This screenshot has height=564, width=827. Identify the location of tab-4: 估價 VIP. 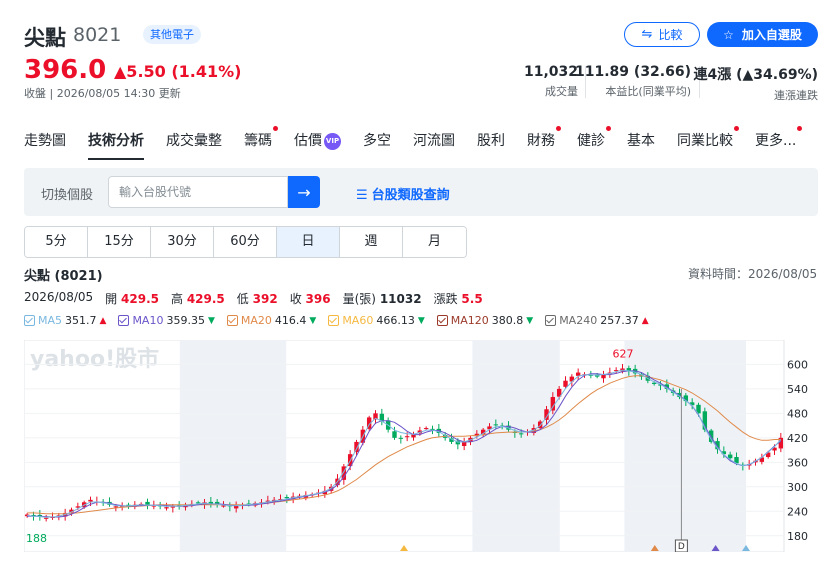
(317, 145).